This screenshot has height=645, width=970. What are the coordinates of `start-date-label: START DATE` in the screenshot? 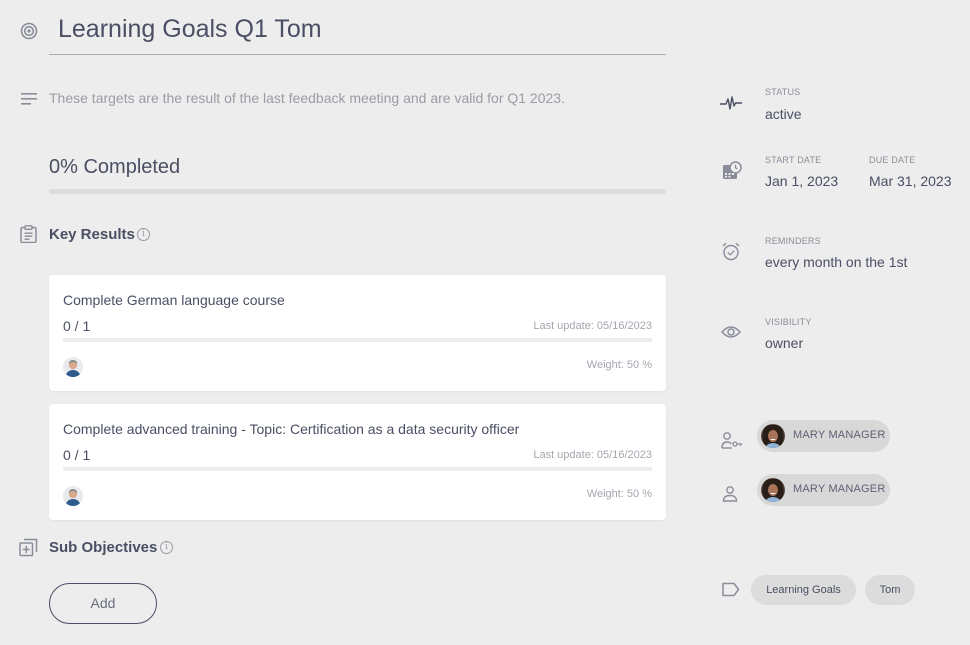 It's located at (793, 160).